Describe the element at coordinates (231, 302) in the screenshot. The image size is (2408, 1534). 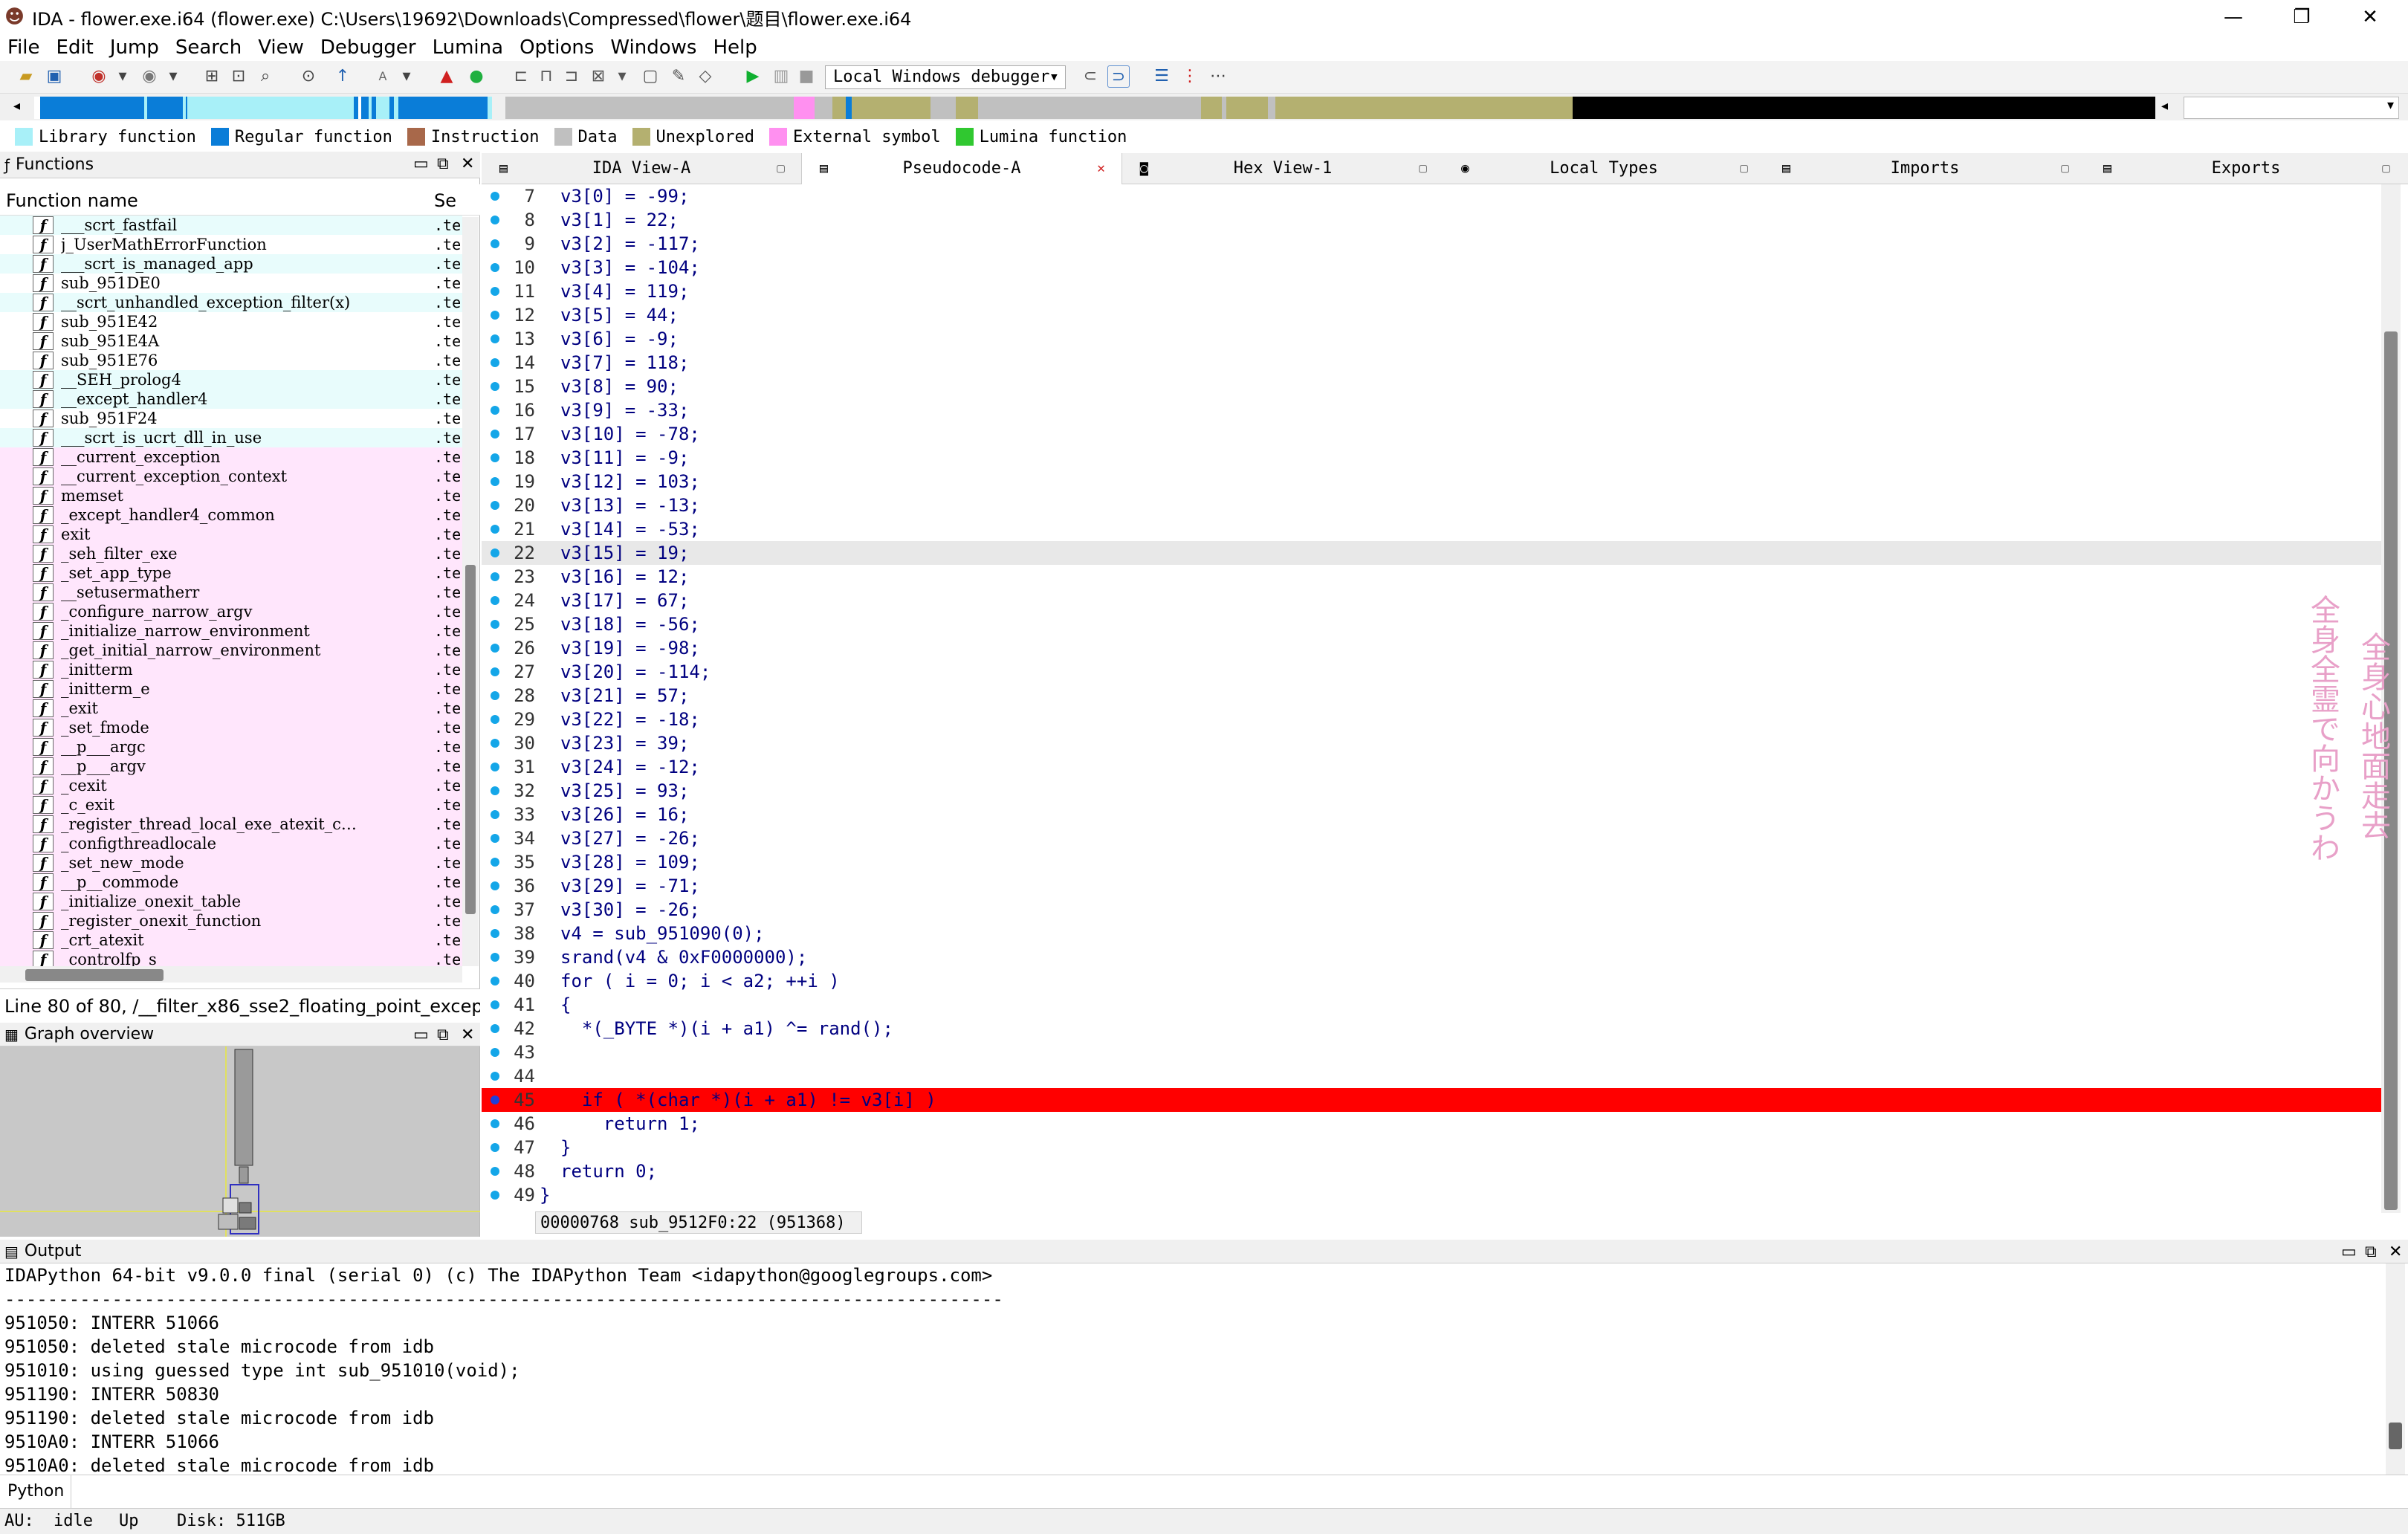
I see `function-row: f __scrt_unhandled_exception_filter(x) .te` at that location.